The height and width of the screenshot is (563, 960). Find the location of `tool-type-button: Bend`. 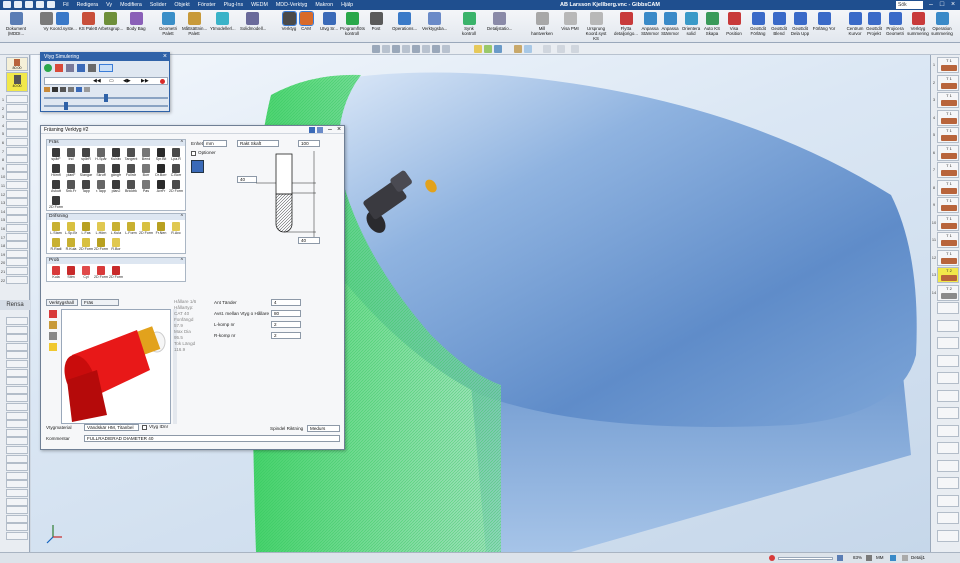

tool-type-button: Bend is located at coordinates (146, 155).